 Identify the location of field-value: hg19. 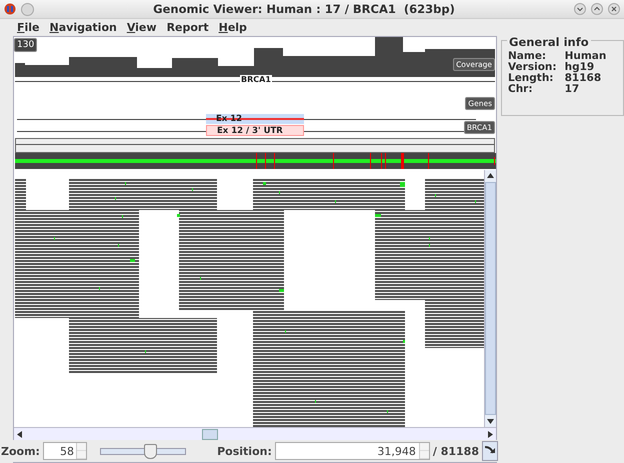
(580, 67).